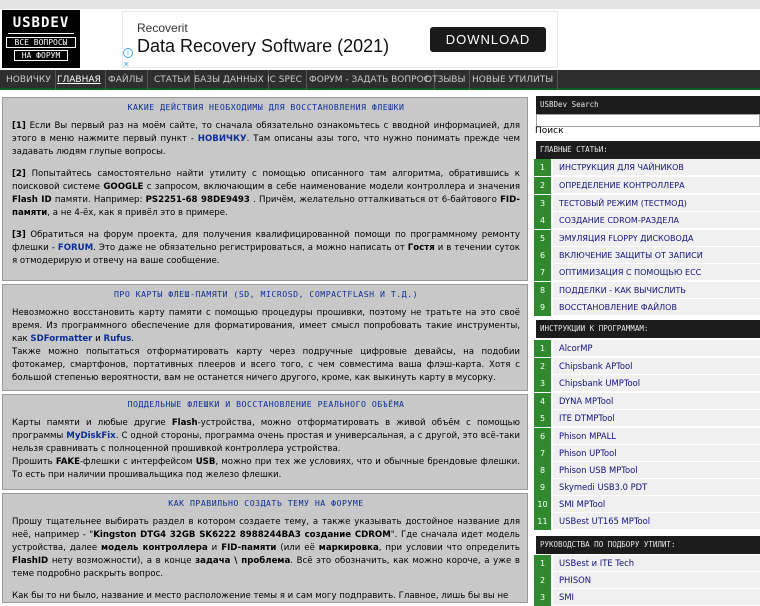 The image size is (760, 606). What do you see at coordinates (162, 28) in the screenshot?
I see `ad-brand: Recoverit` at bounding box center [162, 28].